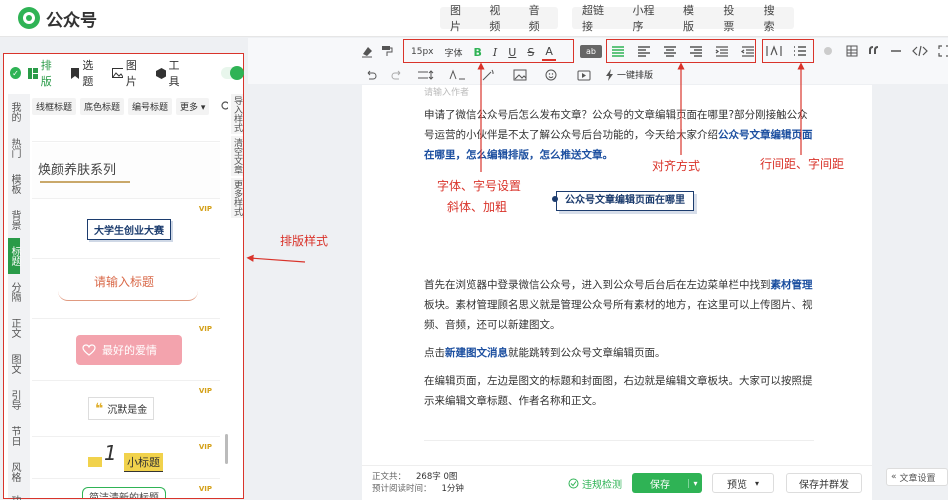 This screenshot has width=948, height=500. What do you see at coordinates (477, 207) in the screenshot?
I see `annotation-italic-bold: 斜体、加粗` at bounding box center [477, 207].